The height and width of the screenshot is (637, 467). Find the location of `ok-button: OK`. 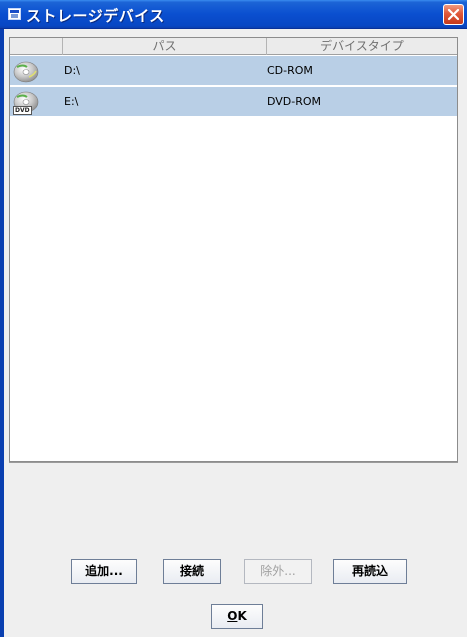

ok-button: OK is located at coordinates (237, 616).